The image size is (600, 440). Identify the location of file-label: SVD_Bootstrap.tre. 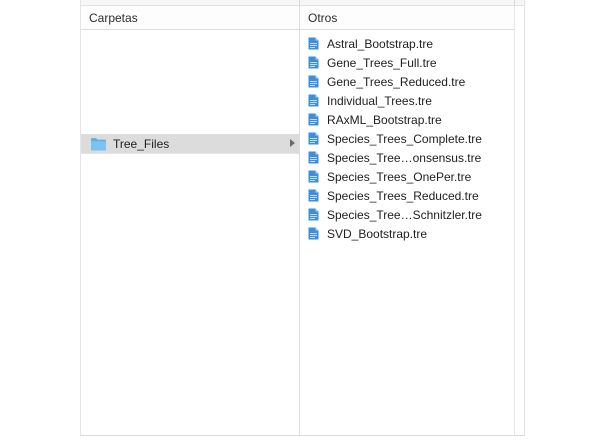
(377, 233).